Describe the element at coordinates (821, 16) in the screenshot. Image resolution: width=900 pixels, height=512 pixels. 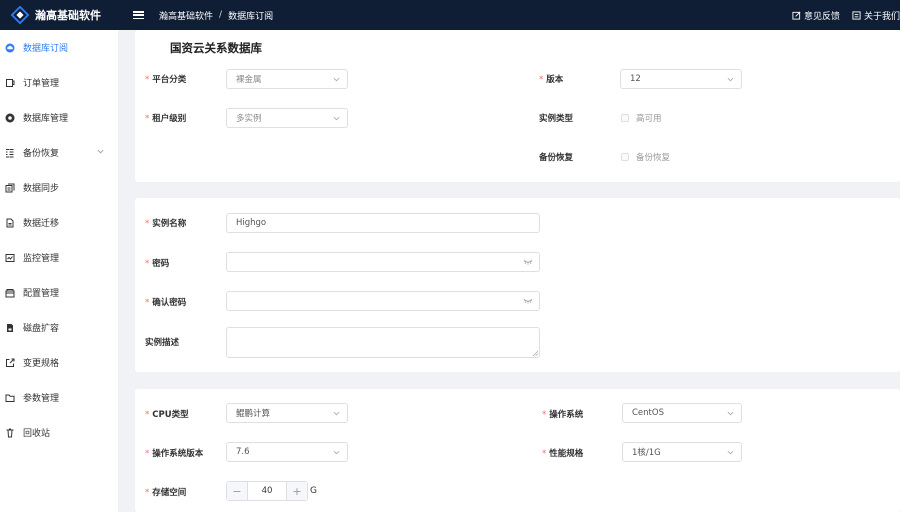
I see `feedback-label: 意见反馈` at that location.